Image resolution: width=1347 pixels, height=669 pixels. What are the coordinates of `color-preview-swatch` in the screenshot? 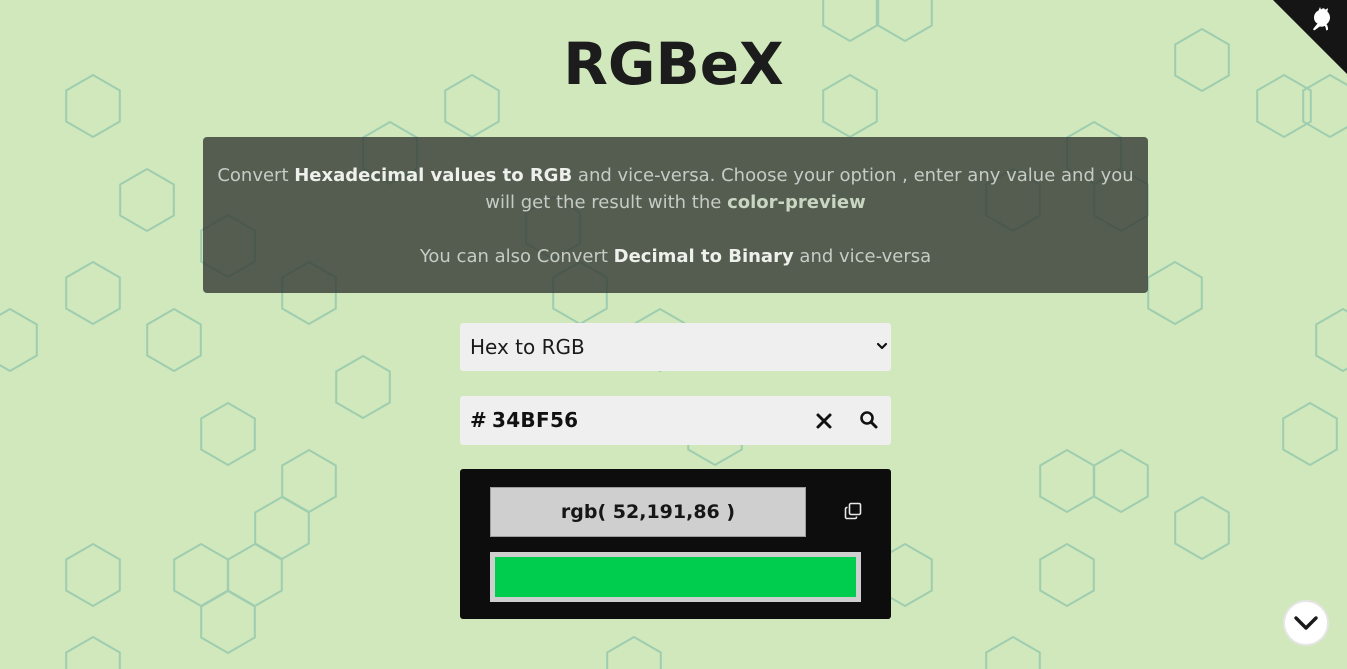 It's located at (675, 577).